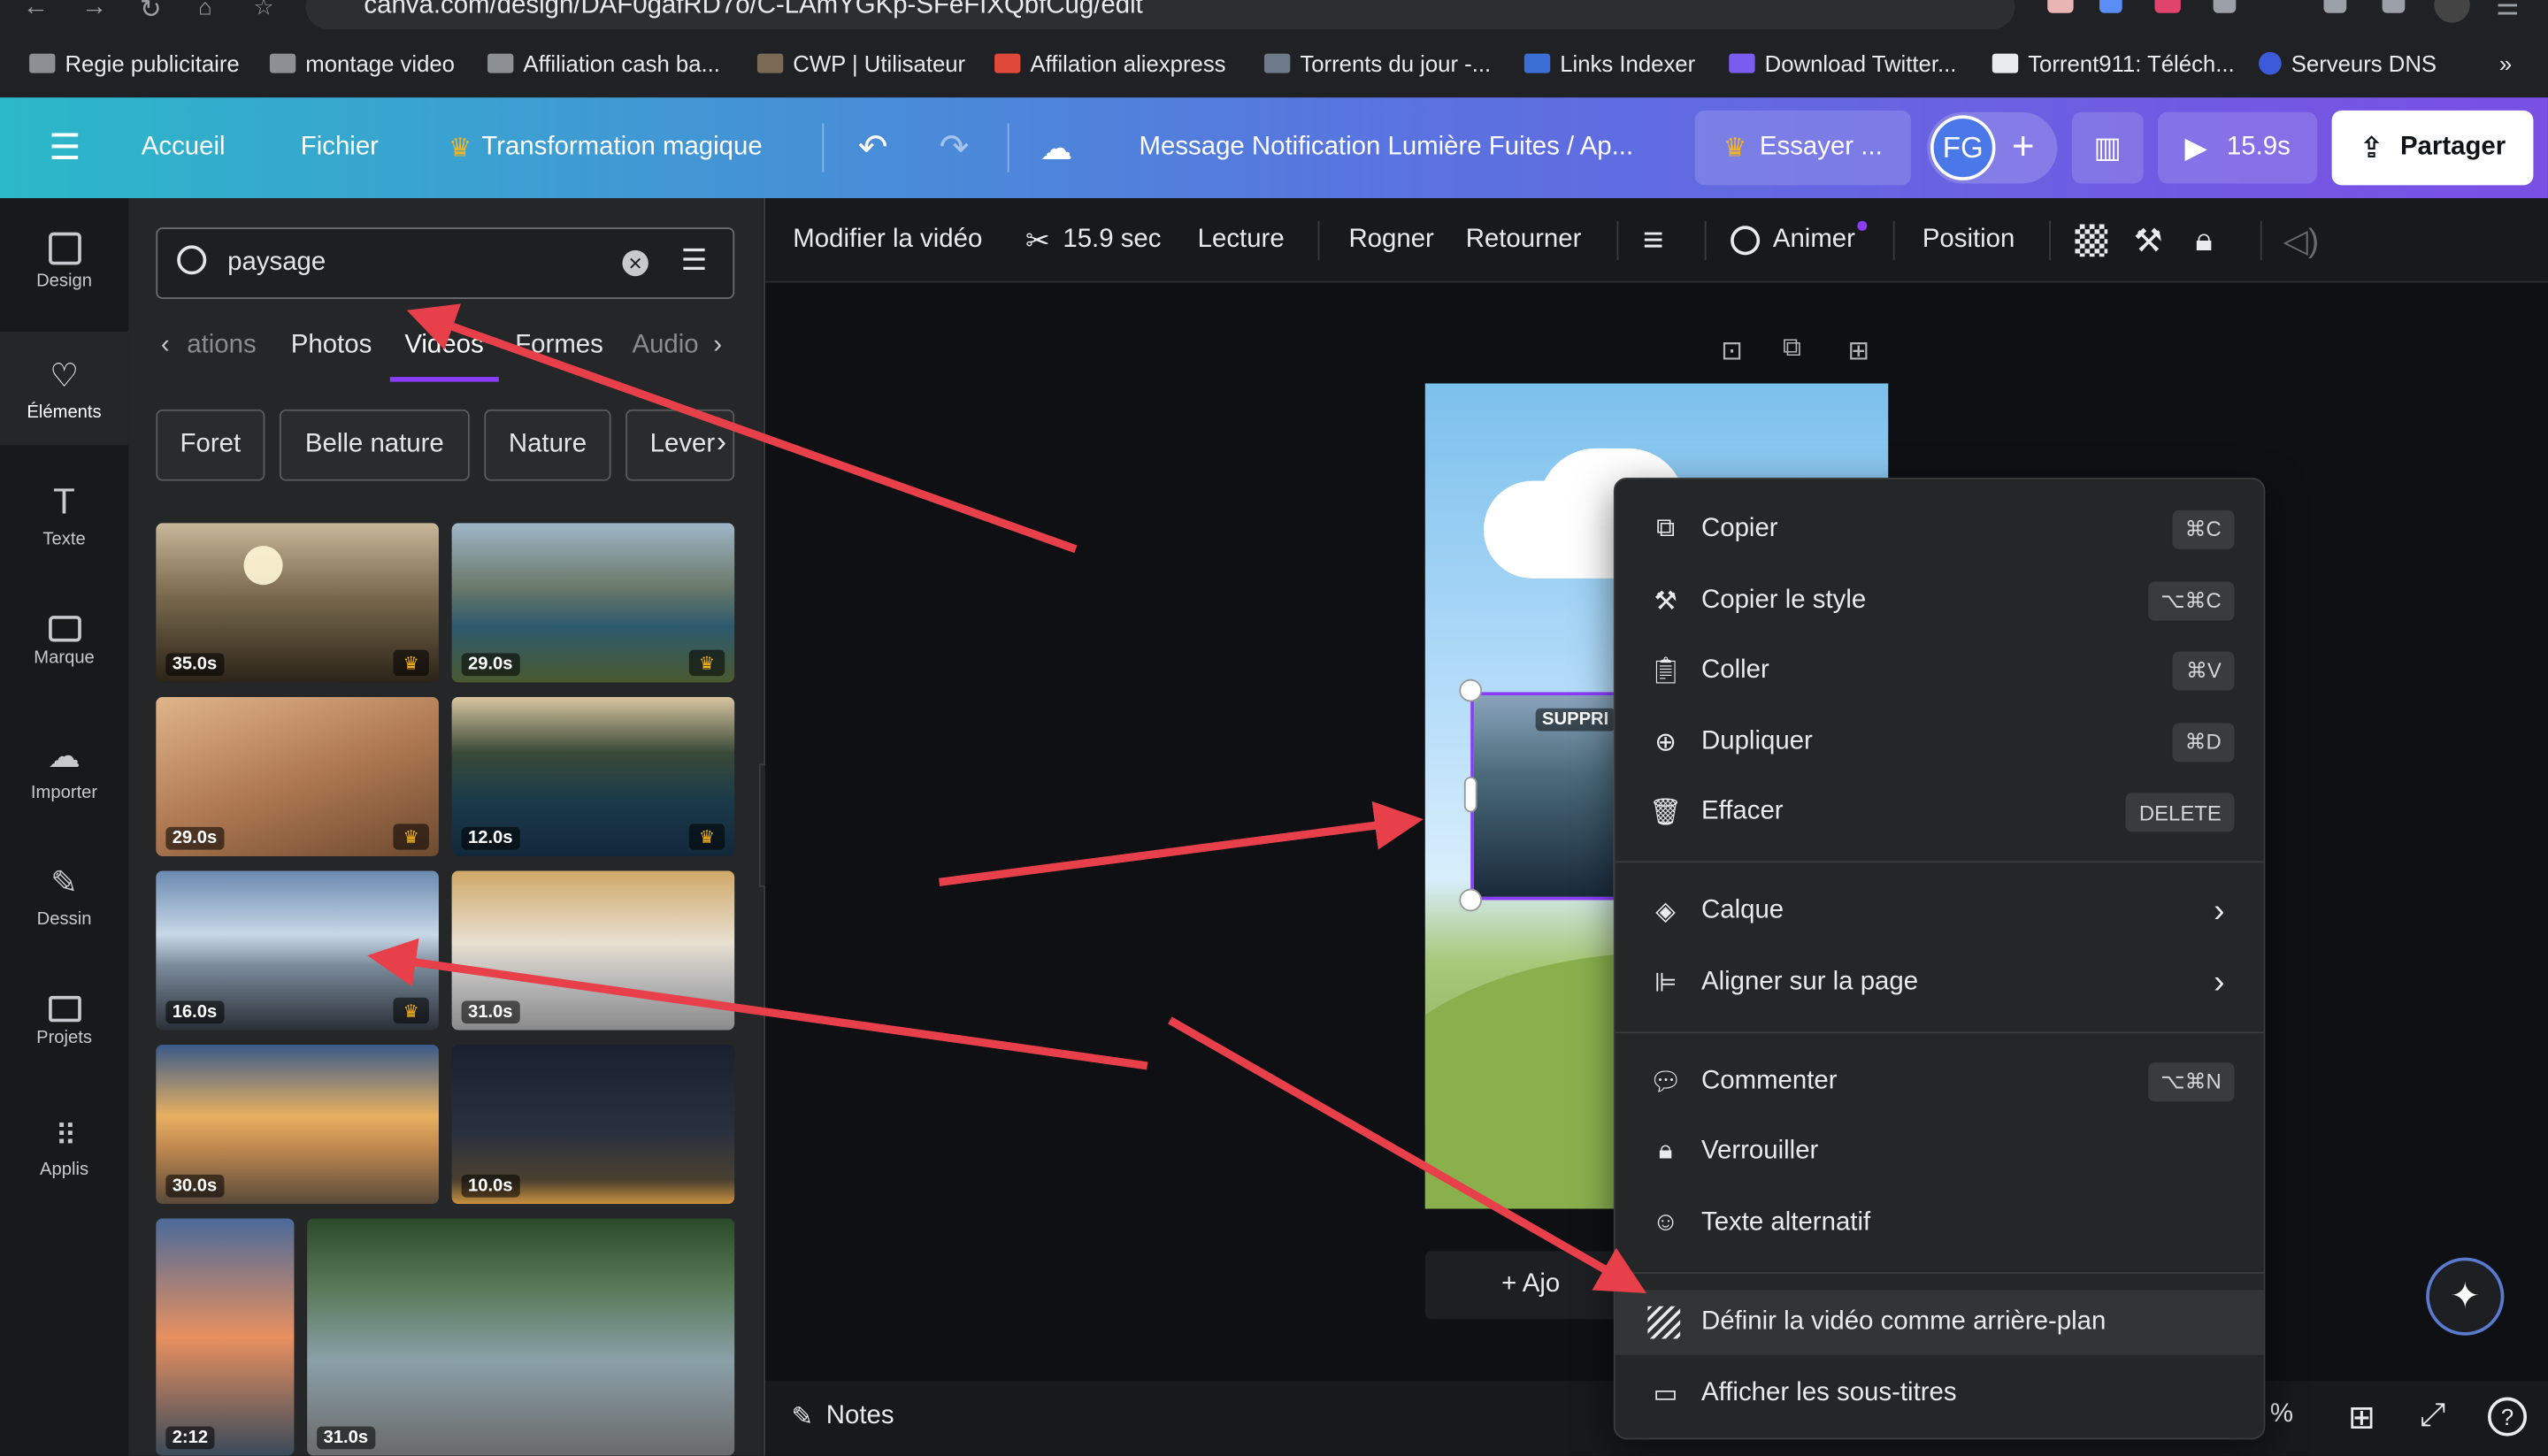  Describe the element at coordinates (1530, 1285) in the screenshot. I see `add-page-button: + Ajo` at that location.